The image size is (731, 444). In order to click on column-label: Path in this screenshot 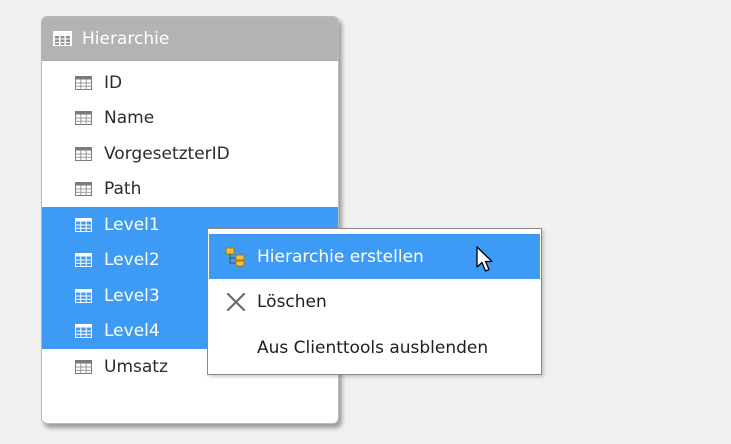, I will do `click(123, 189)`.